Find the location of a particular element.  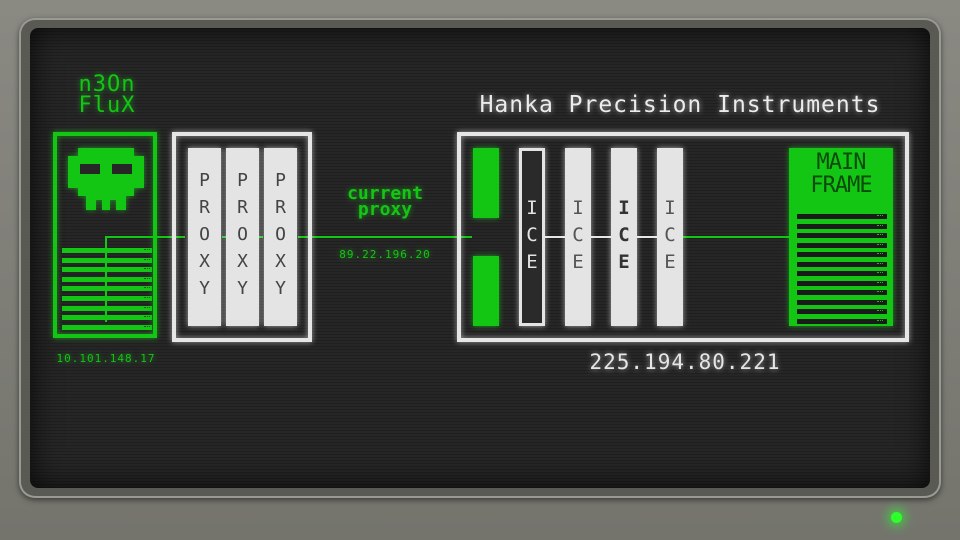

player-name: n3On FluX is located at coordinates (107, 95).